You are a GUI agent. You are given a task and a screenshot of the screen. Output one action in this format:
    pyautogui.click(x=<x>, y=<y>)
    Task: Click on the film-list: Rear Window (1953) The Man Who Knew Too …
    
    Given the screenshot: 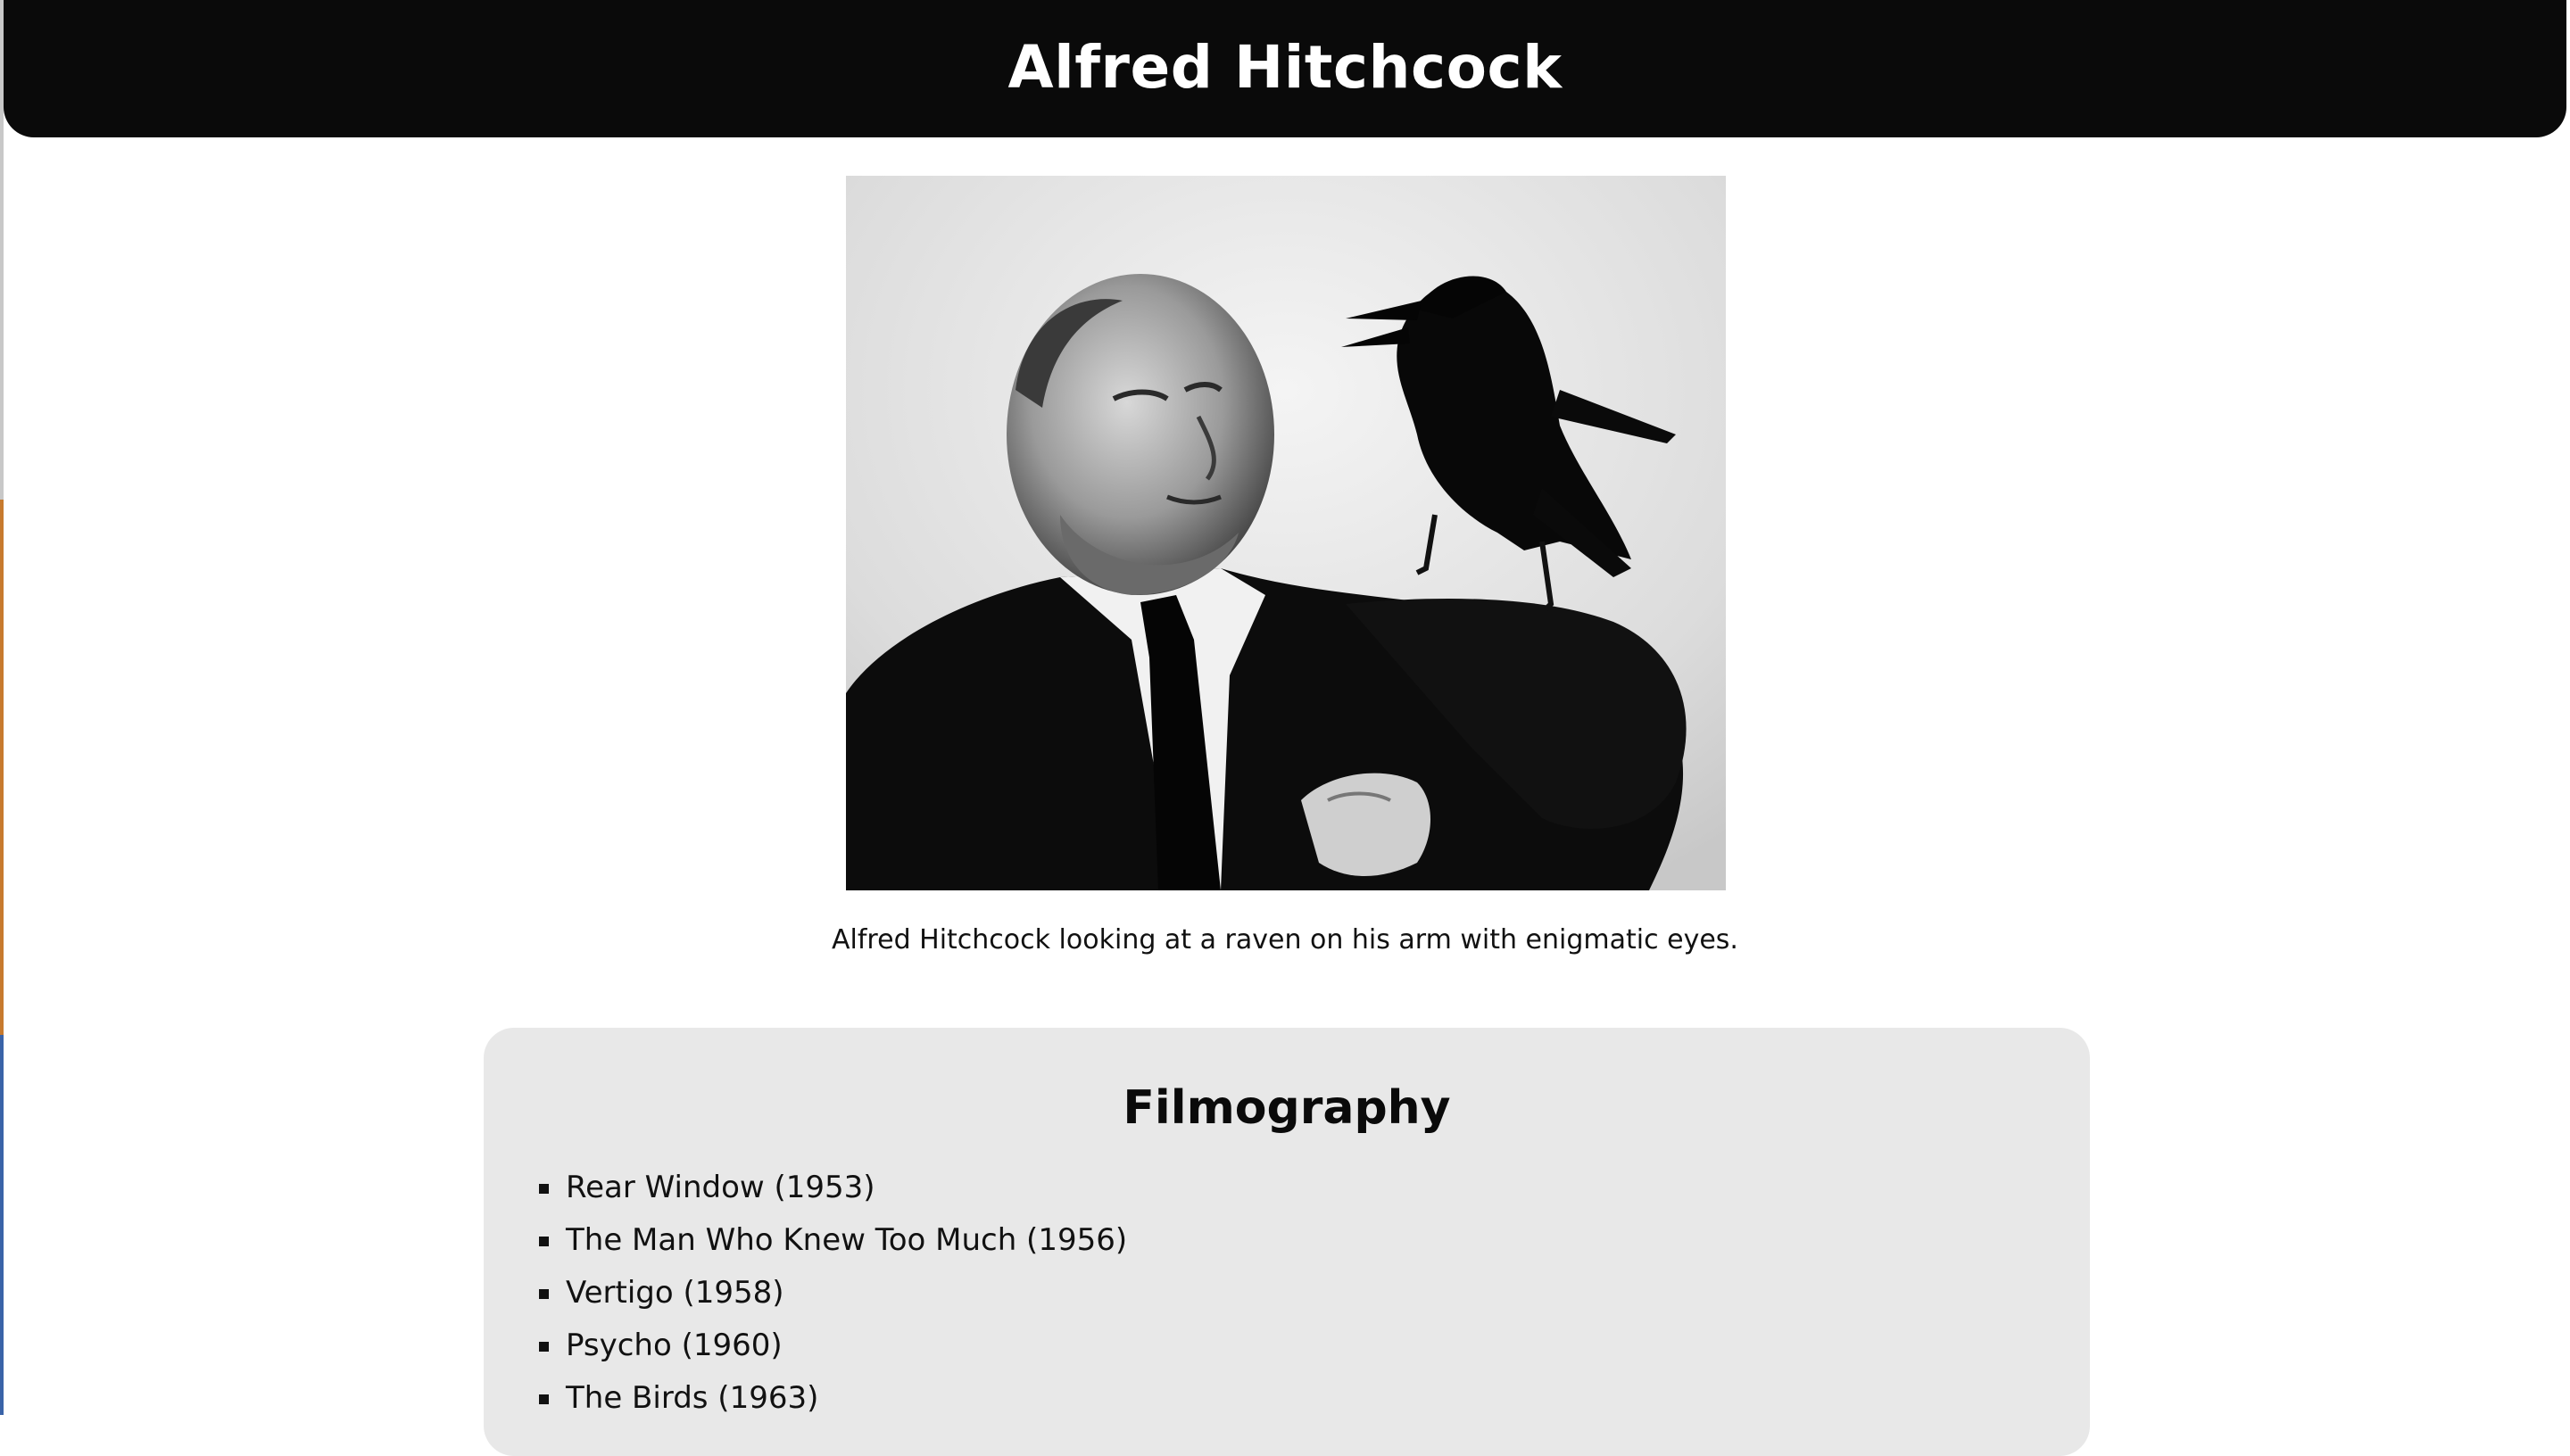 What is the action you would take?
    pyautogui.click(x=834, y=1296)
    